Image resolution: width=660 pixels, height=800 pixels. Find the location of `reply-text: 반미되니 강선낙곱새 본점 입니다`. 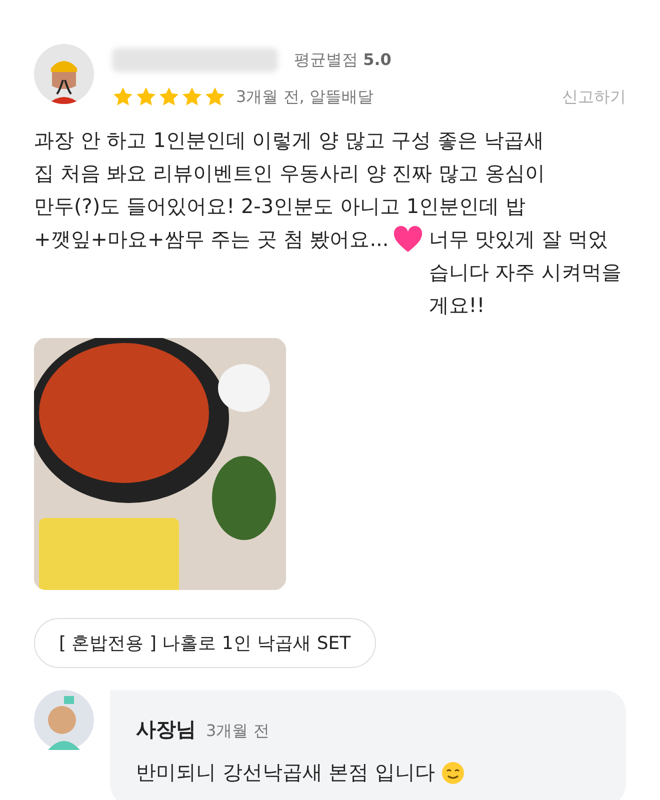

reply-text: 반미되니 강선낙곱새 본점 입니다 is located at coordinates (286, 772).